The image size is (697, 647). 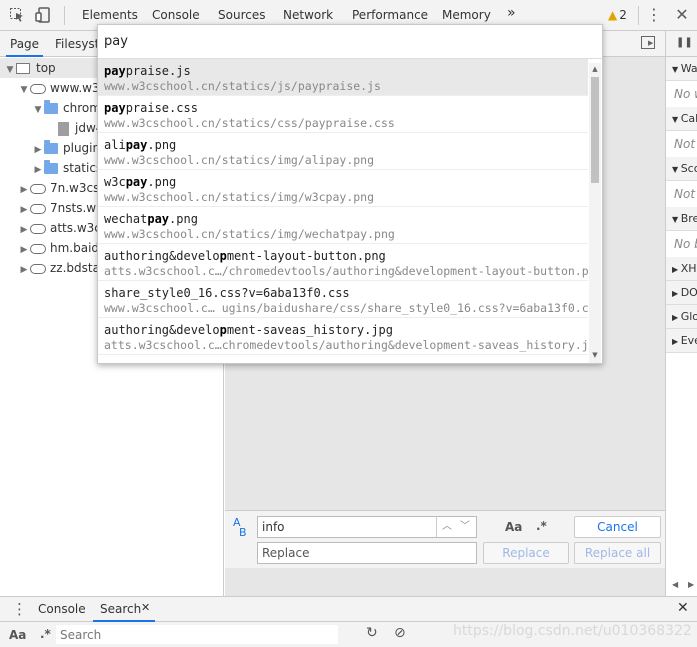 I want to click on result-title: wechatpay.png, so click(x=151, y=219).